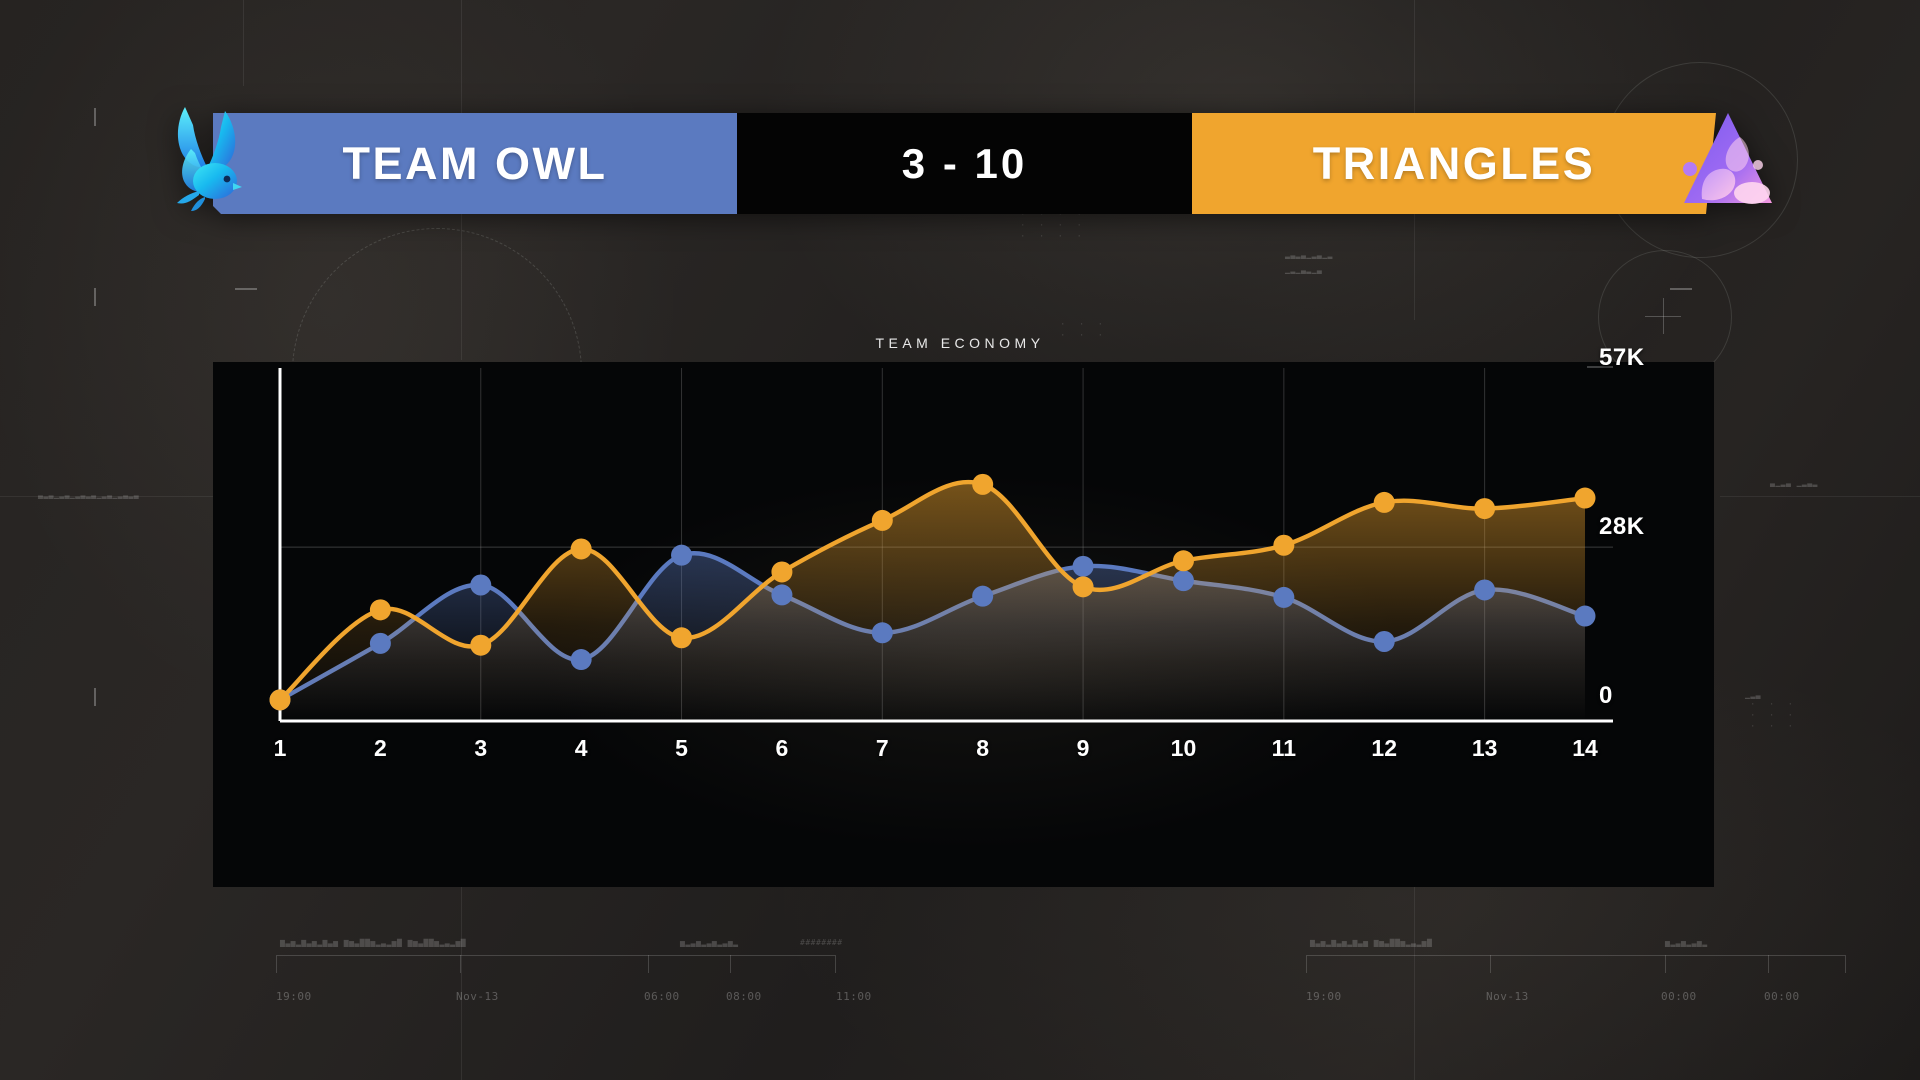  What do you see at coordinates (1083, 748) in the screenshot?
I see `x-axis-tick-label: 9` at bounding box center [1083, 748].